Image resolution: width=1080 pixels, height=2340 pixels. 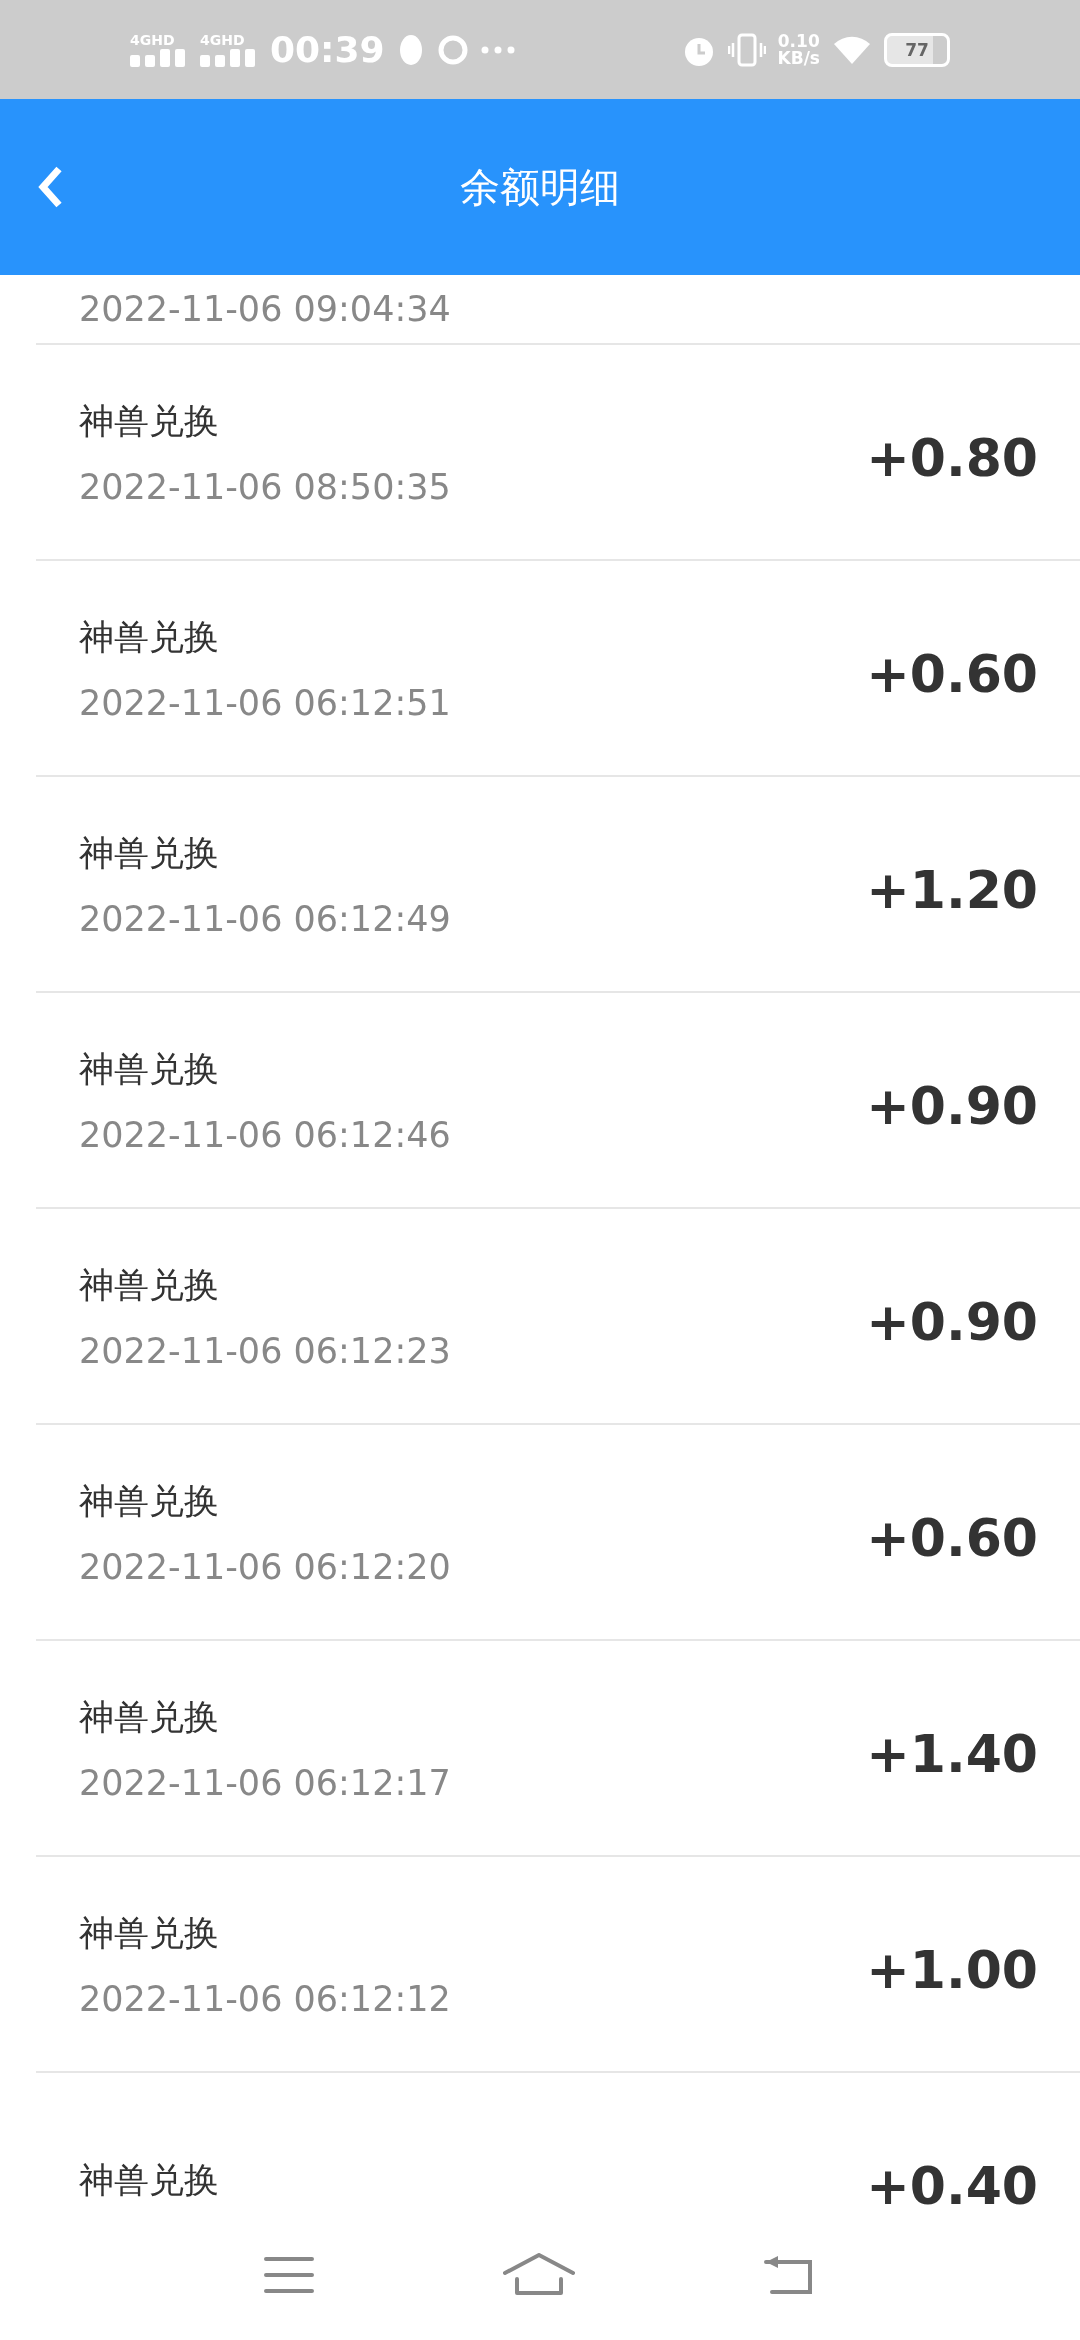 What do you see at coordinates (917, 49) in the screenshot?
I see `battery-indicator: 77` at bounding box center [917, 49].